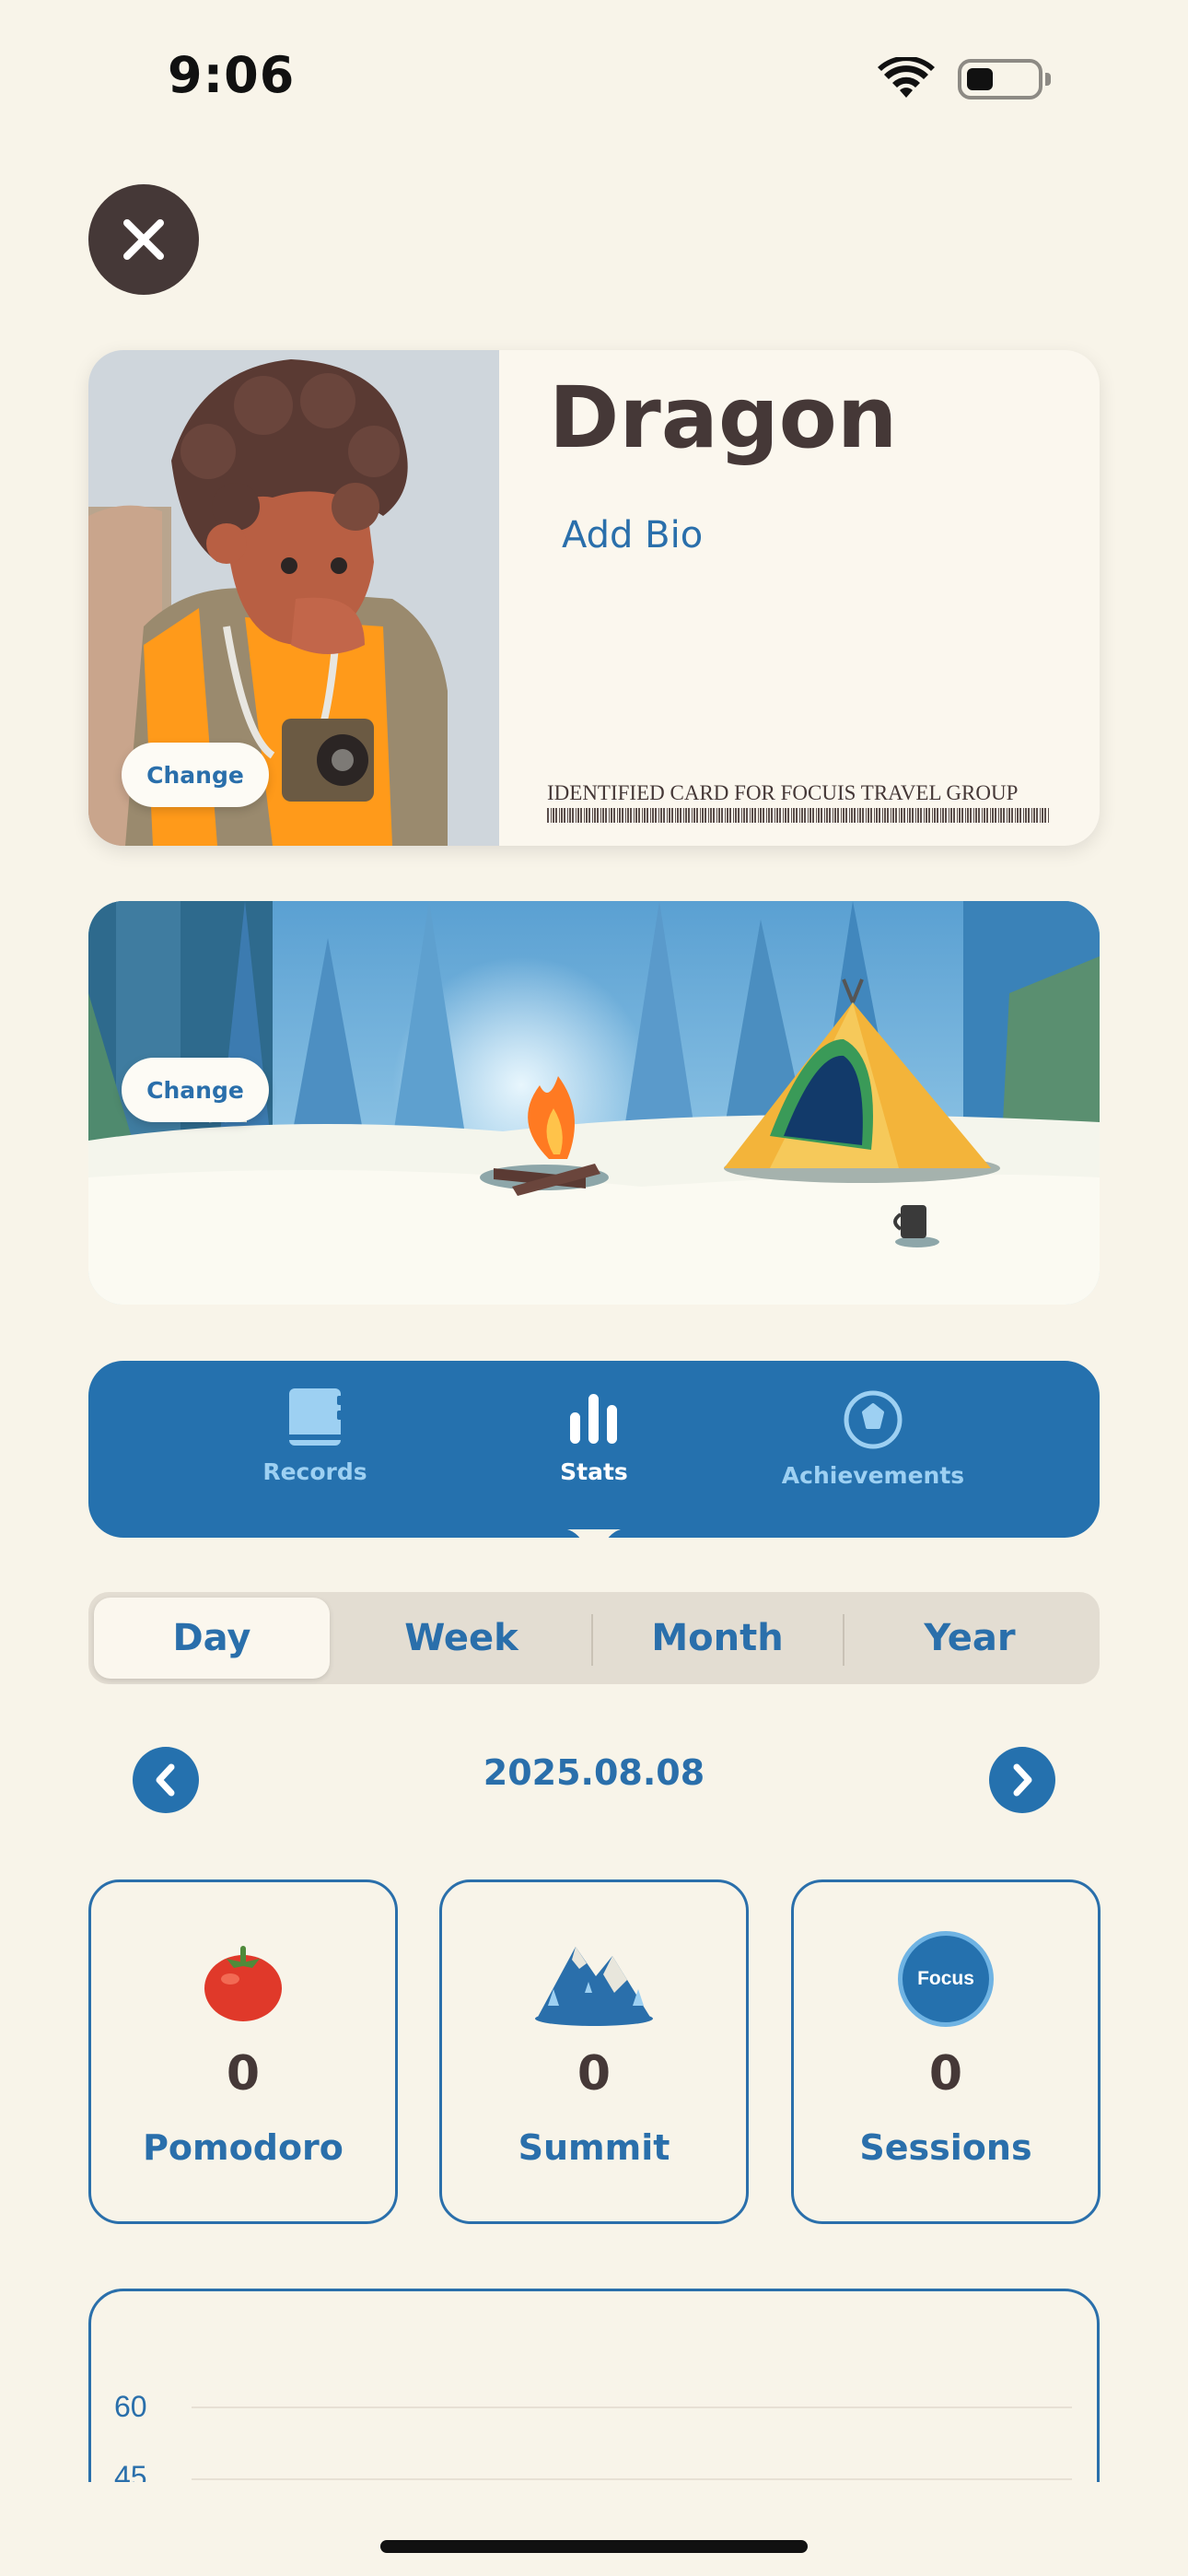  Describe the element at coordinates (315, 1448) in the screenshot. I see `tab-records: Records` at that location.